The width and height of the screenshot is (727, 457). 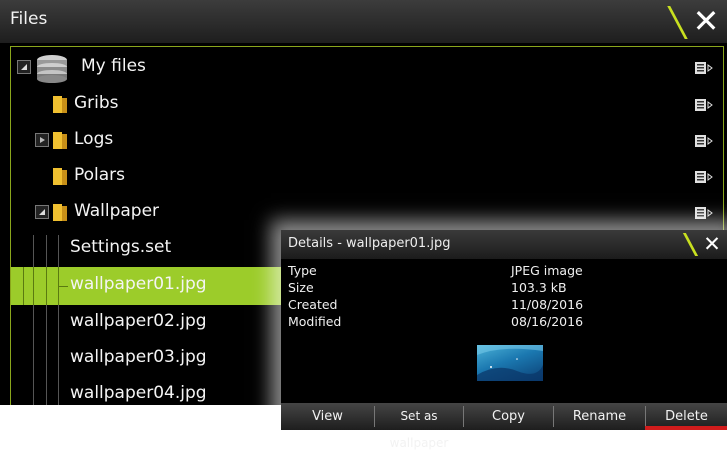 What do you see at coordinates (29, 19) in the screenshot?
I see `files-title: Files` at bounding box center [29, 19].